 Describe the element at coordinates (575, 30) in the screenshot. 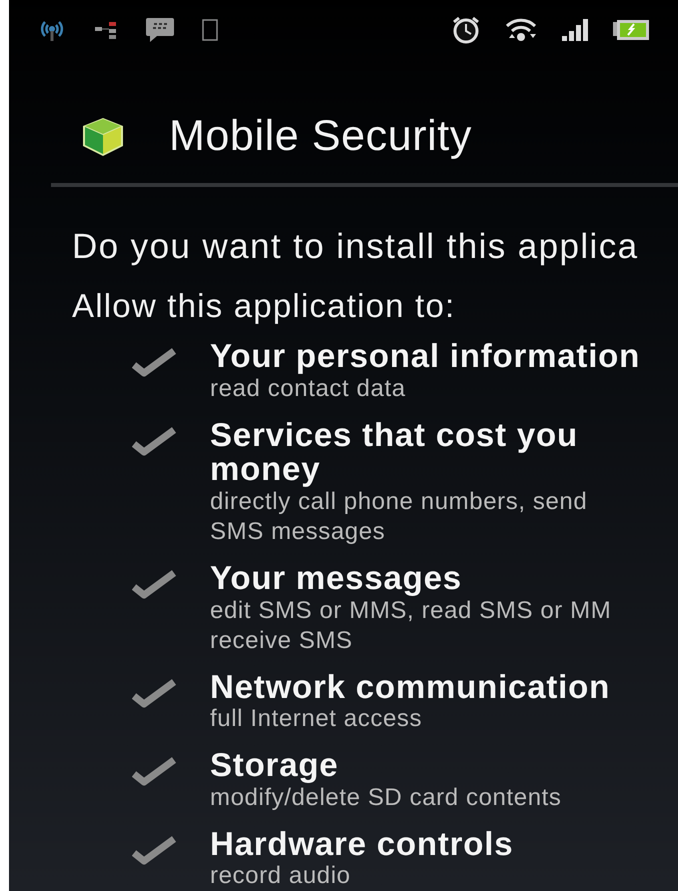

I see `signal-bars-icon` at that location.